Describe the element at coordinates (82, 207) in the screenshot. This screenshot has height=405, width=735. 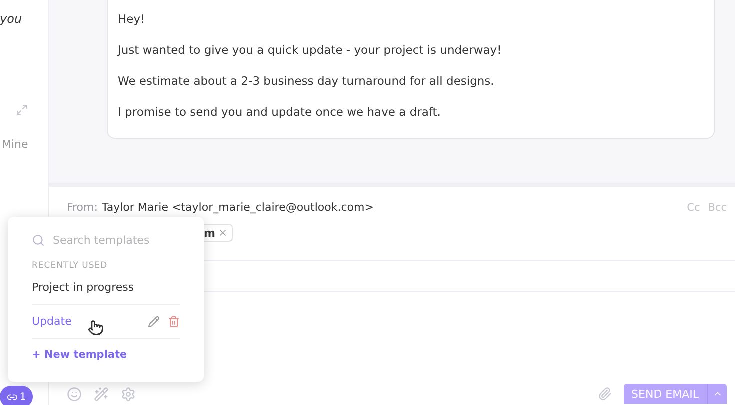
I see `from-label: From:` at that location.